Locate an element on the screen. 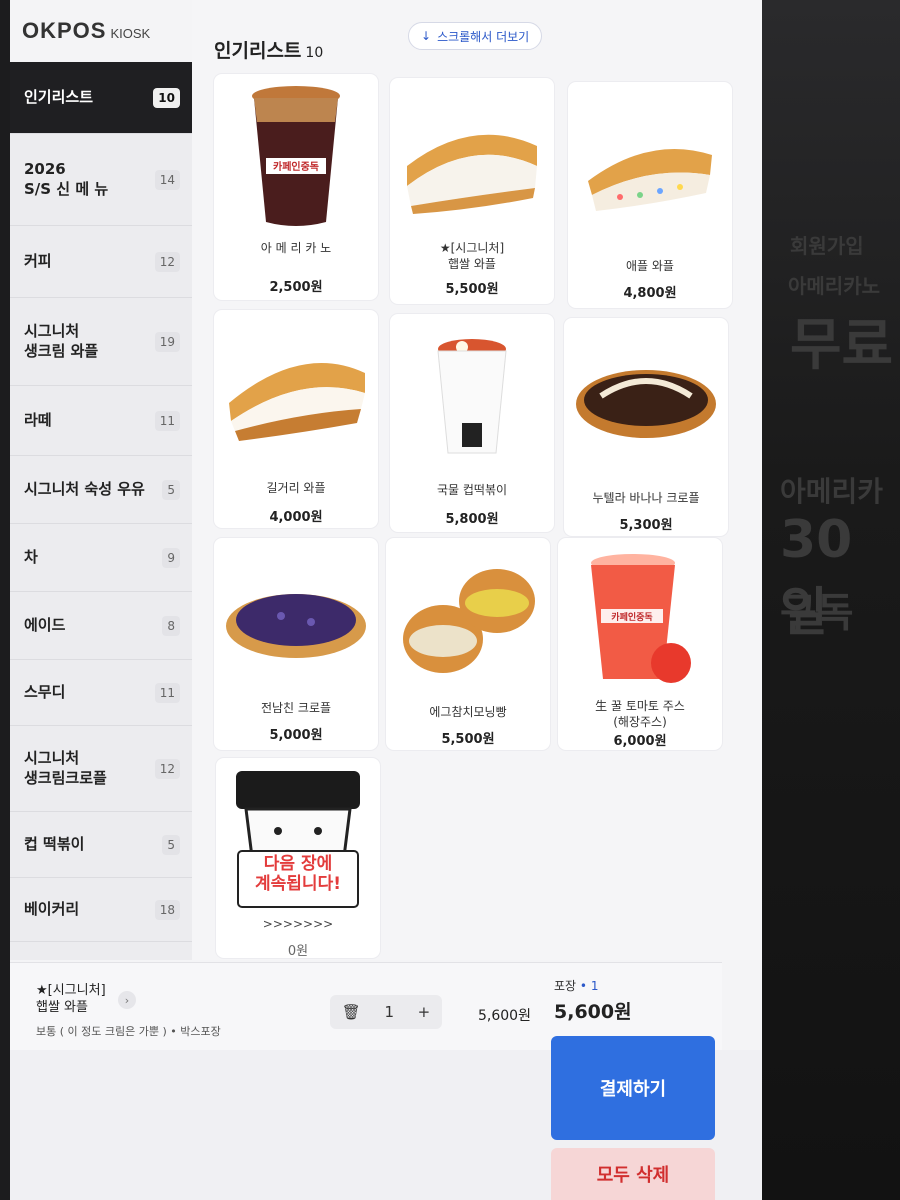  page-title-text: 인기리스트 is located at coordinates (258, 51).